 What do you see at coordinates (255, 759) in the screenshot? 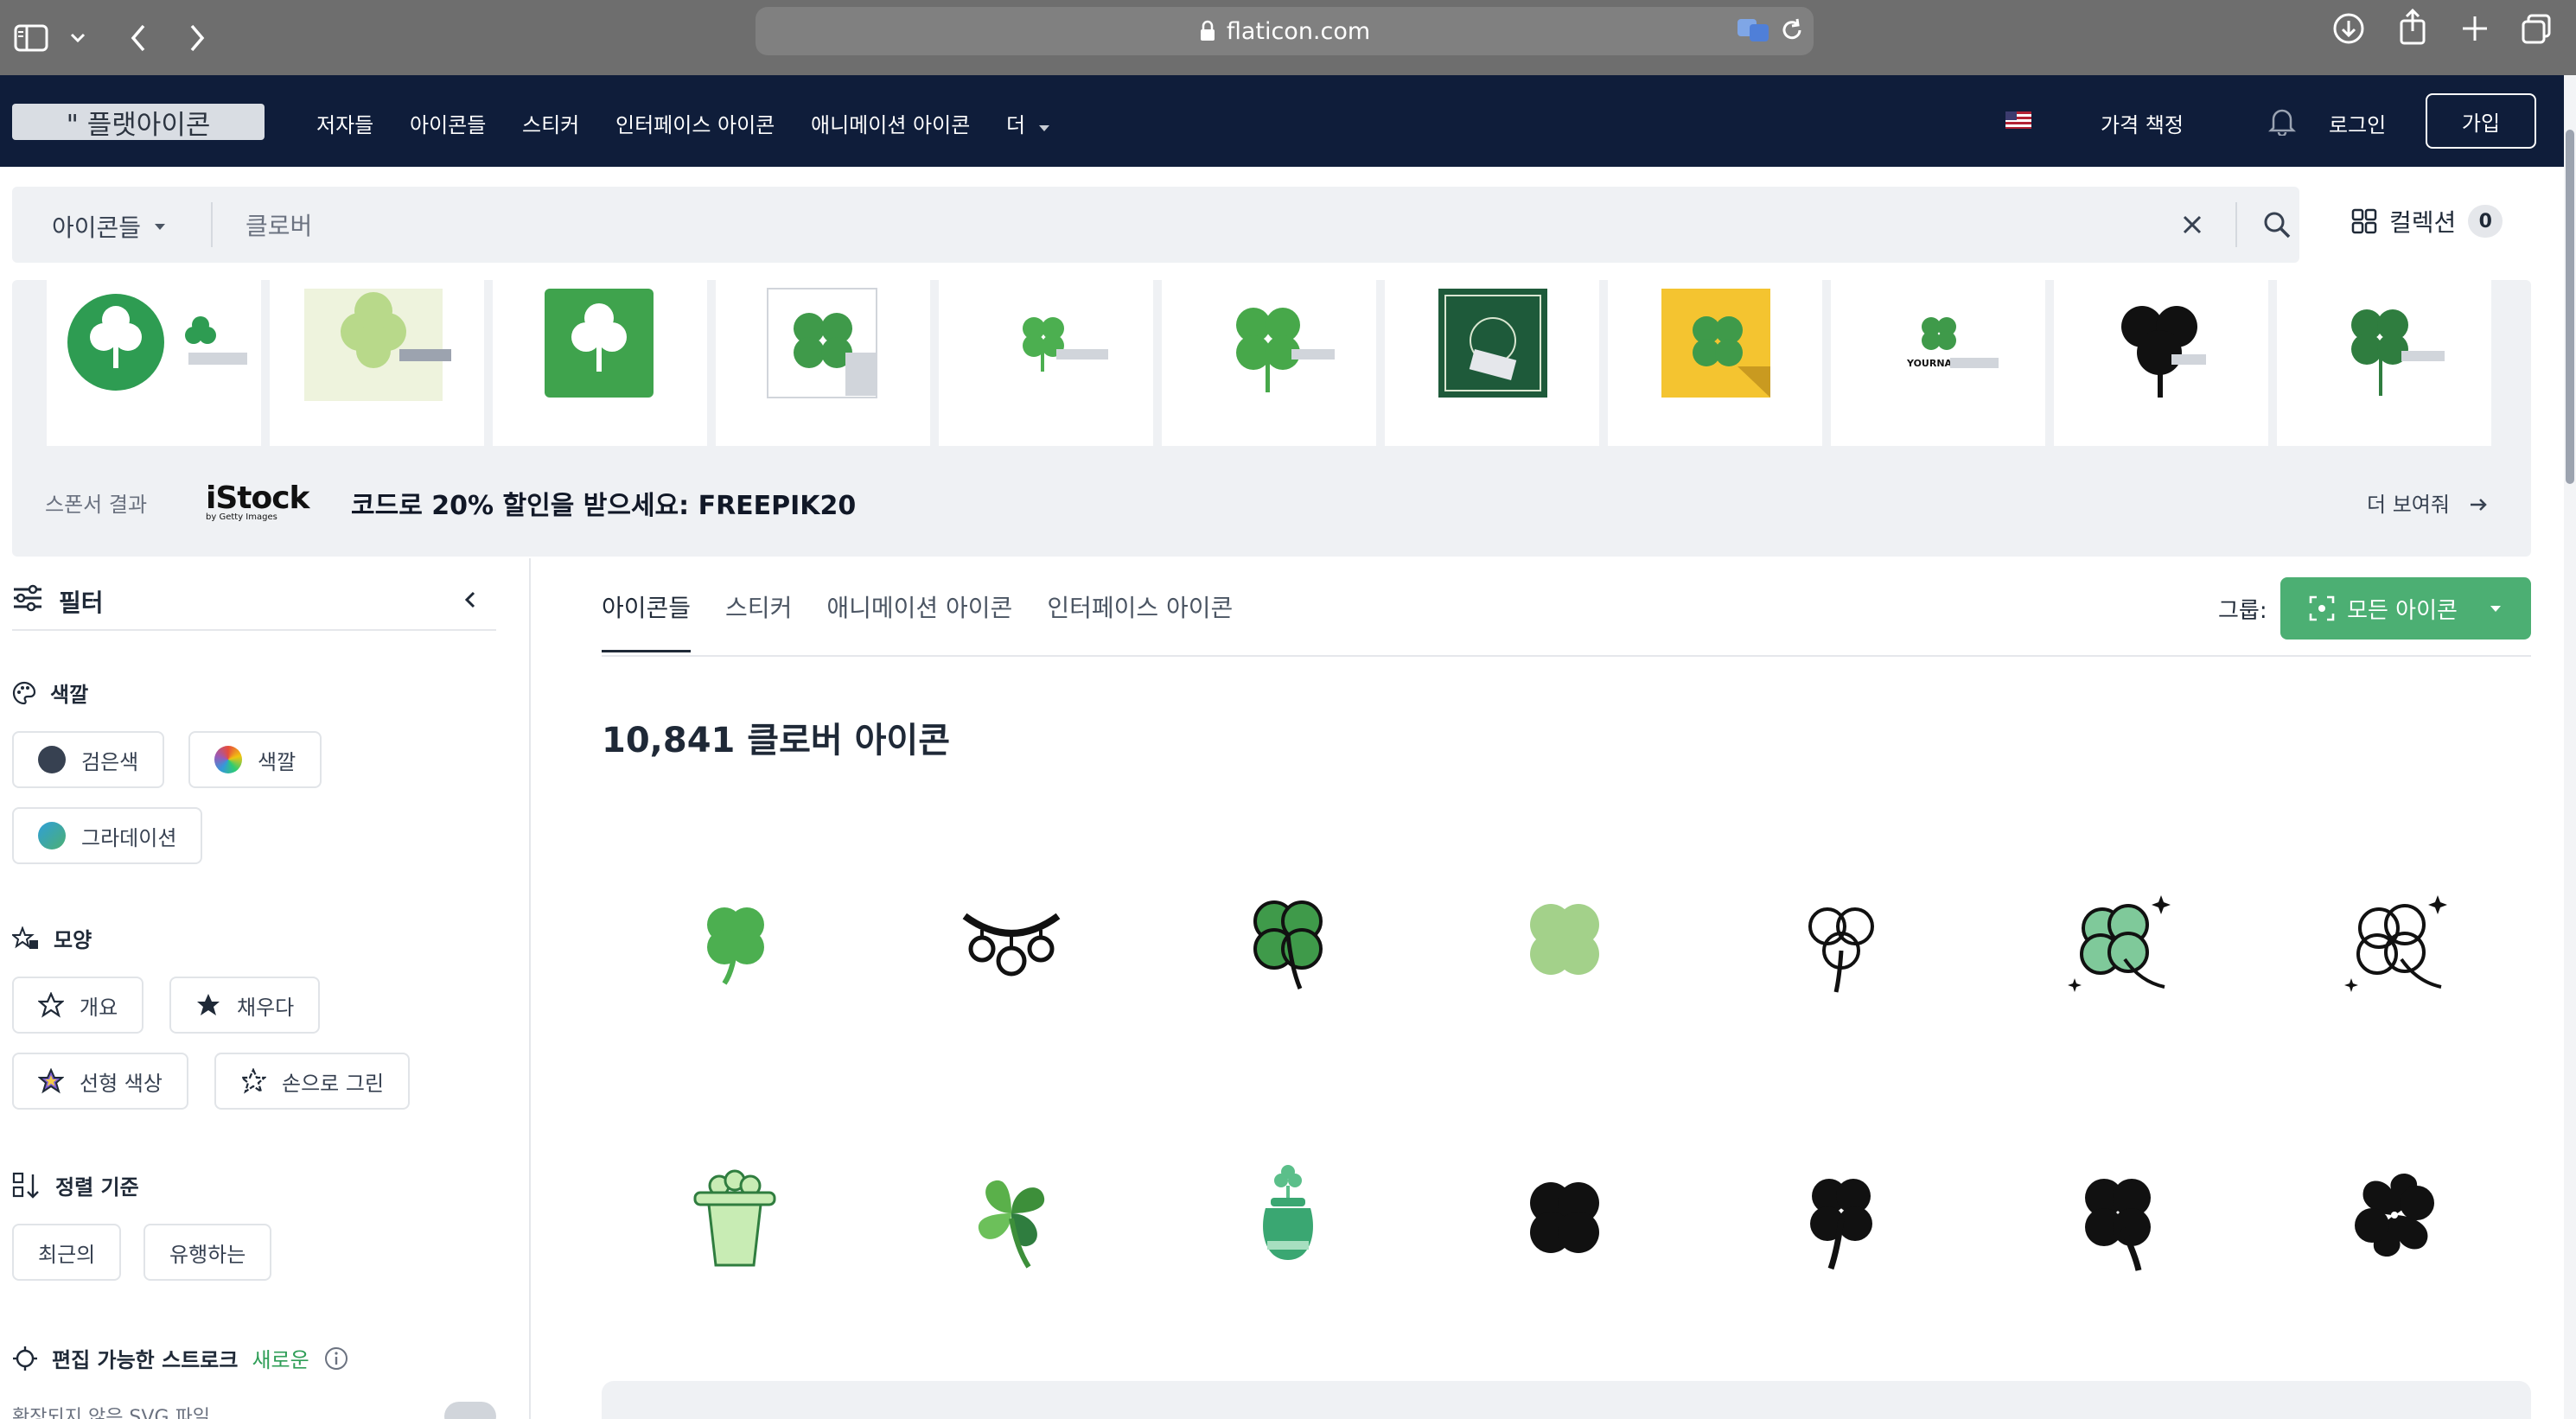
I see `color-colored-chip: 색깔` at bounding box center [255, 759].